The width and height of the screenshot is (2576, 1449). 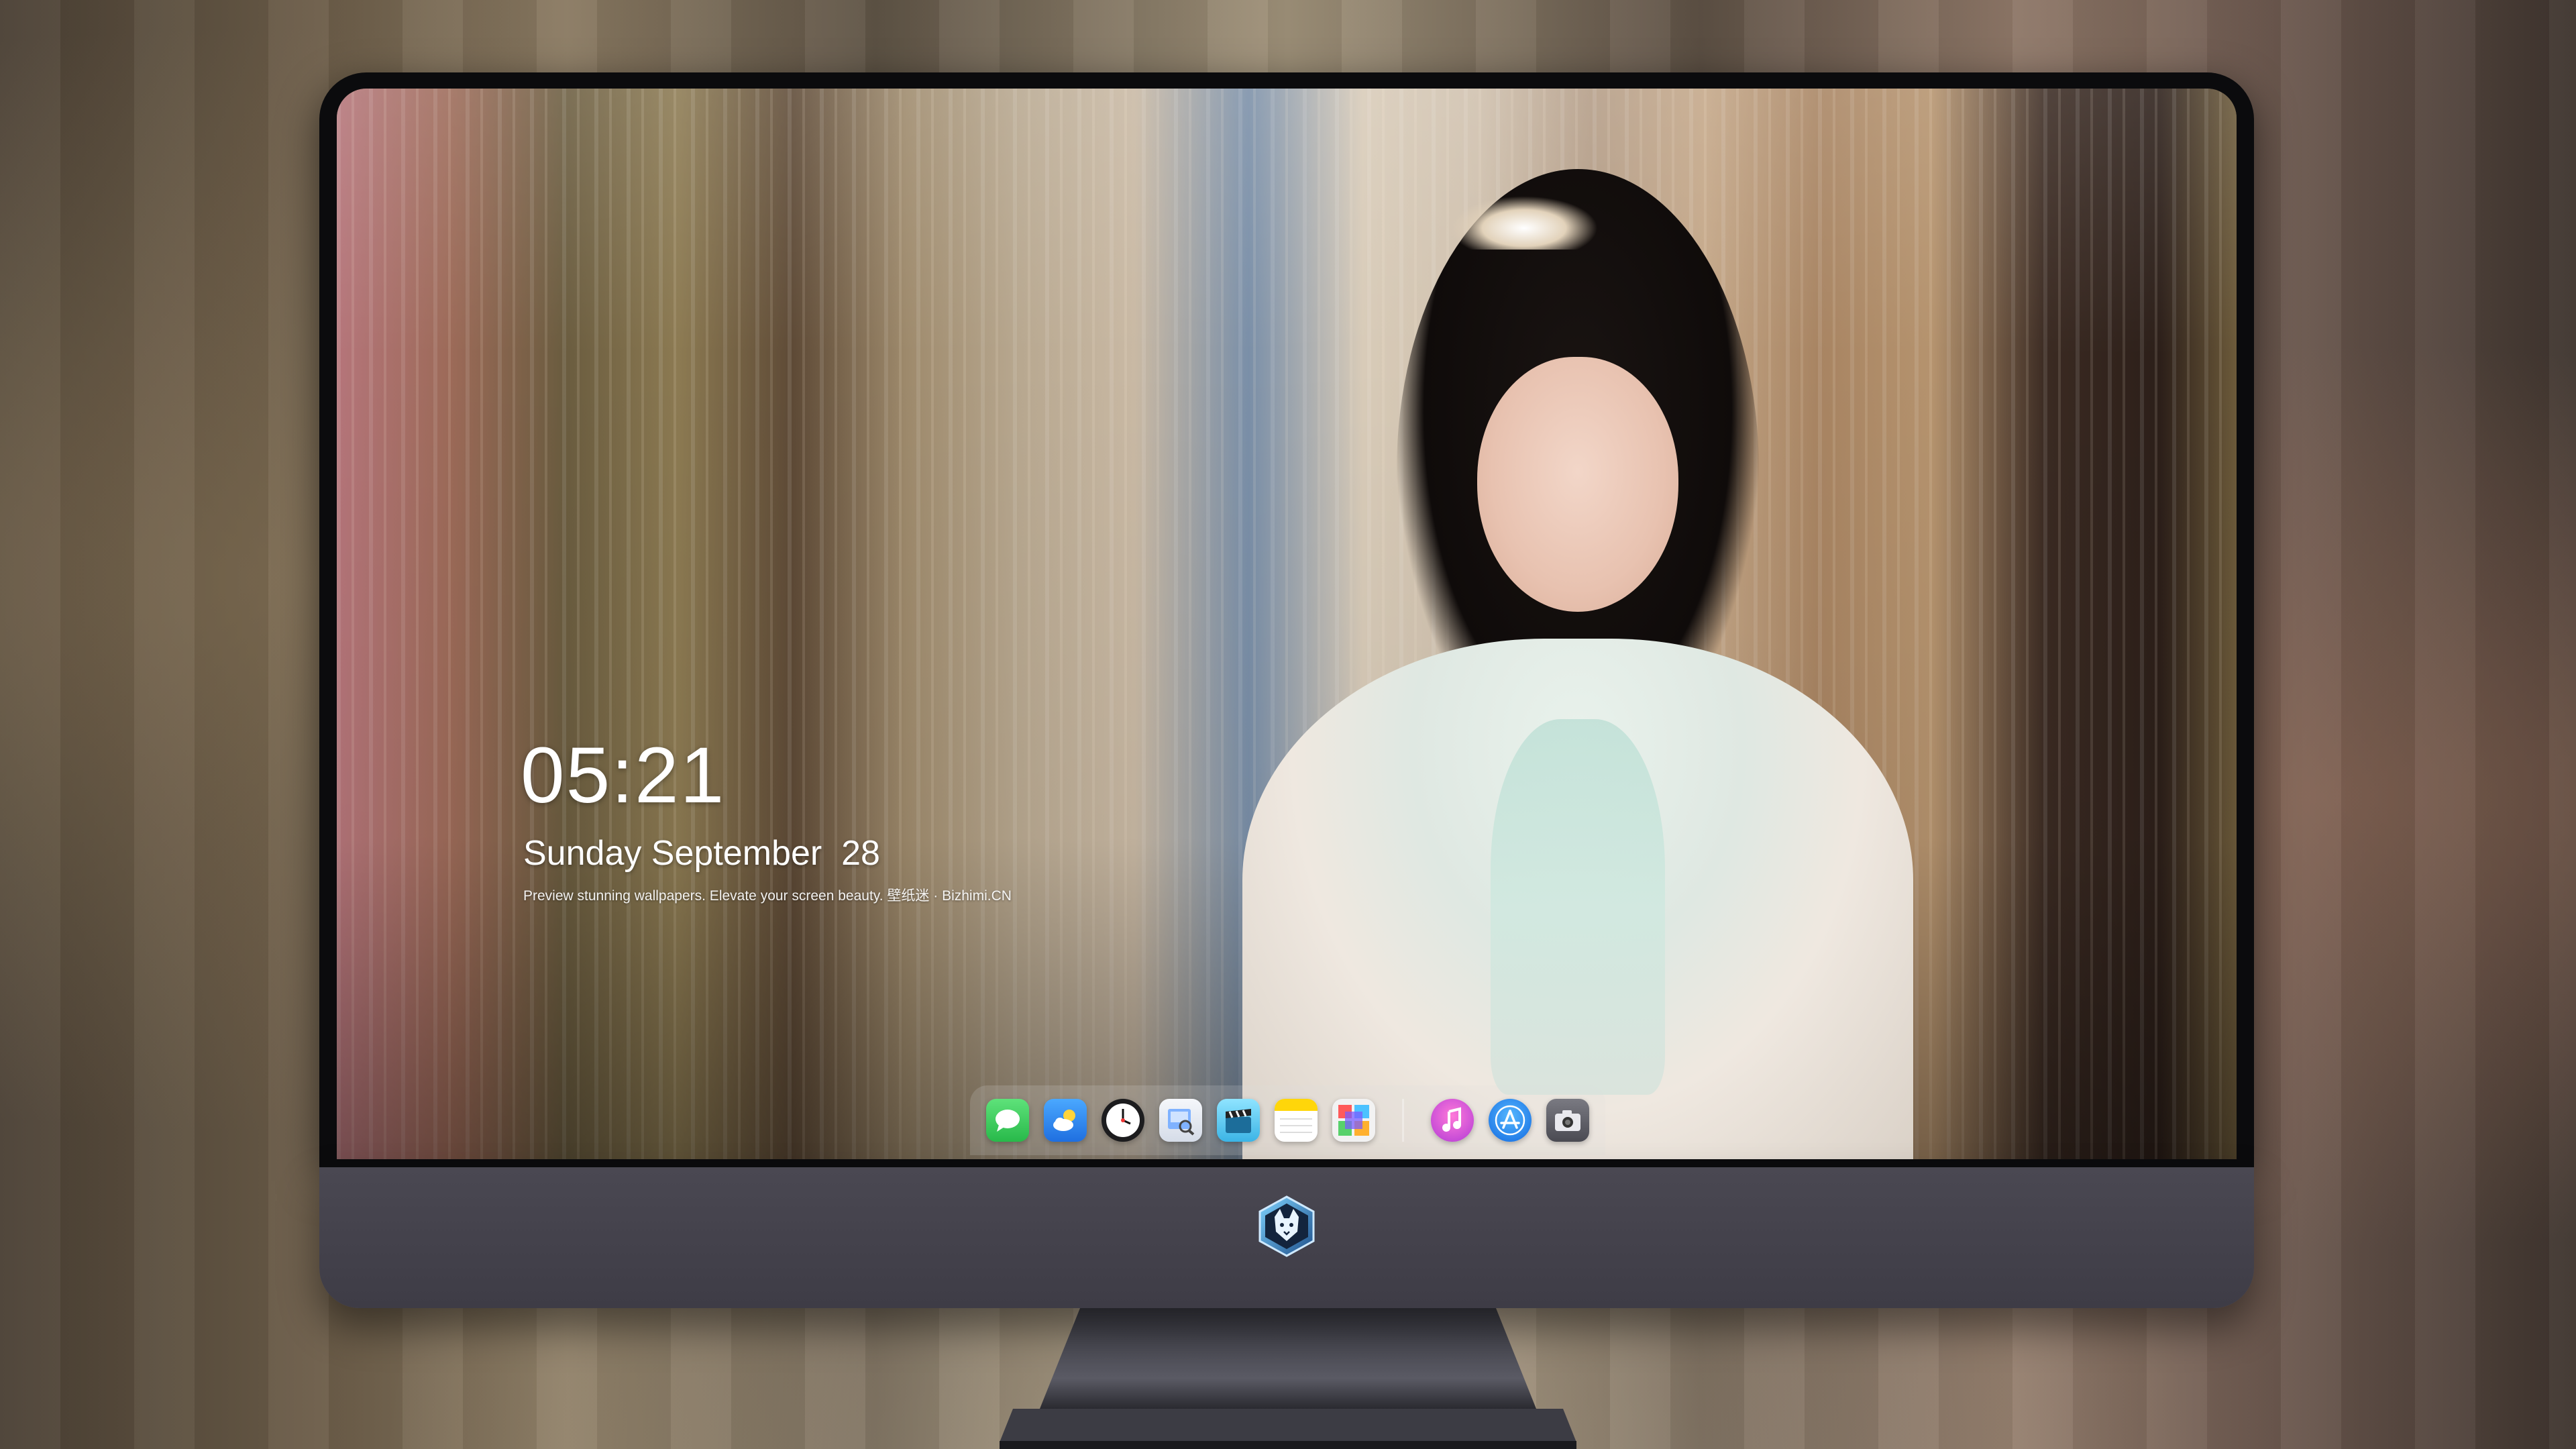 I want to click on dock, so click(x=1287, y=1120).